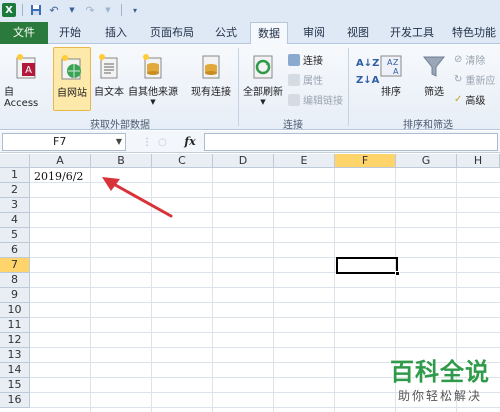  Describe the element at coordinates (153, 79) in the screenshot. I see `from-other-sources-button: 自其他来源 ▼` at that location.